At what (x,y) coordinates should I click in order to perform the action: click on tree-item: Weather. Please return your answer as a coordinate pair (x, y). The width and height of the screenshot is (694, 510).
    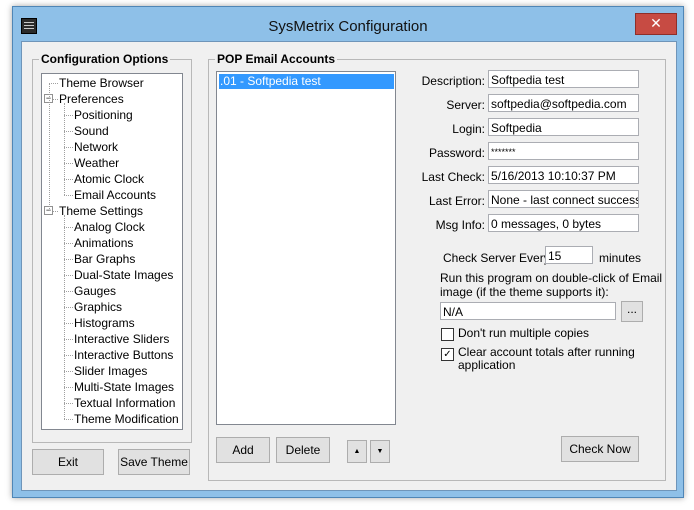
    Looking at the image, I should click on (96, 163).